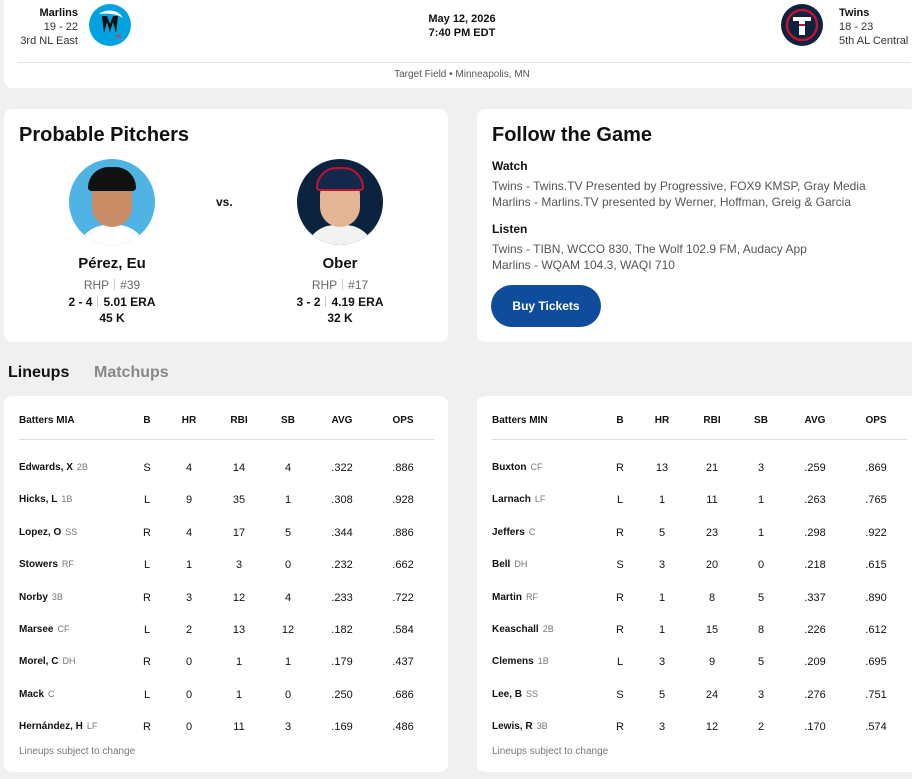  I want to click on col-hr: HR, so click(189, 420).